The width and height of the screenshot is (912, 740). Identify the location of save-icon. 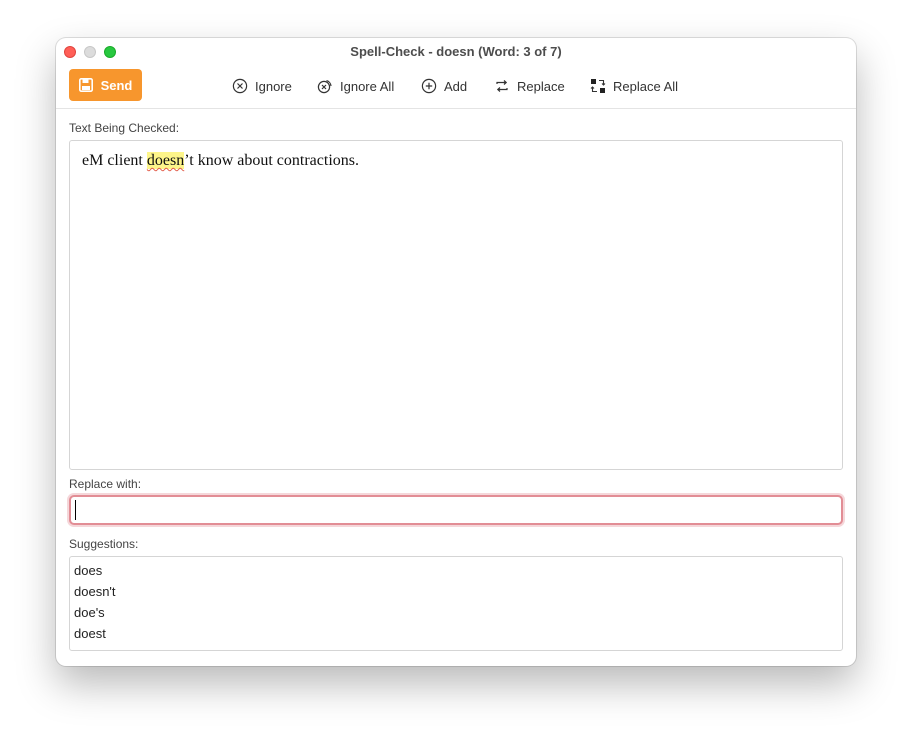
(85, 85).